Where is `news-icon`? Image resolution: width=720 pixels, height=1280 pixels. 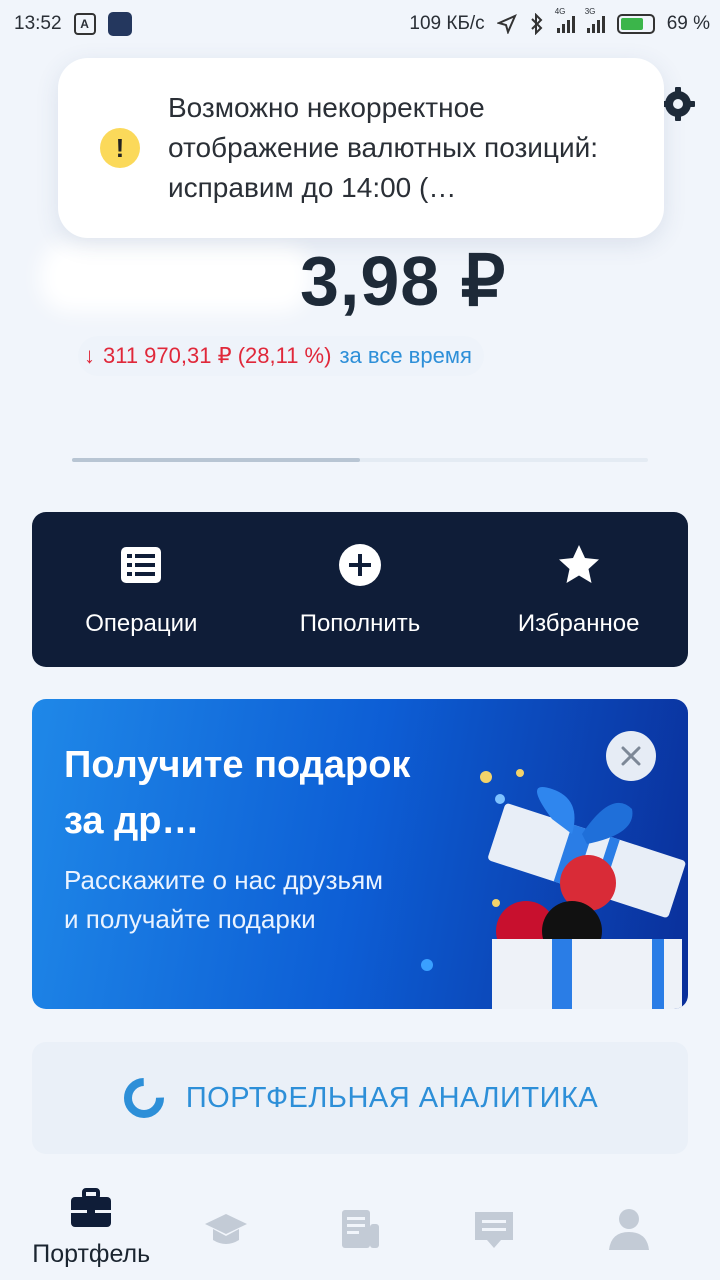 news-icon is located at coordinates (361, 1229).